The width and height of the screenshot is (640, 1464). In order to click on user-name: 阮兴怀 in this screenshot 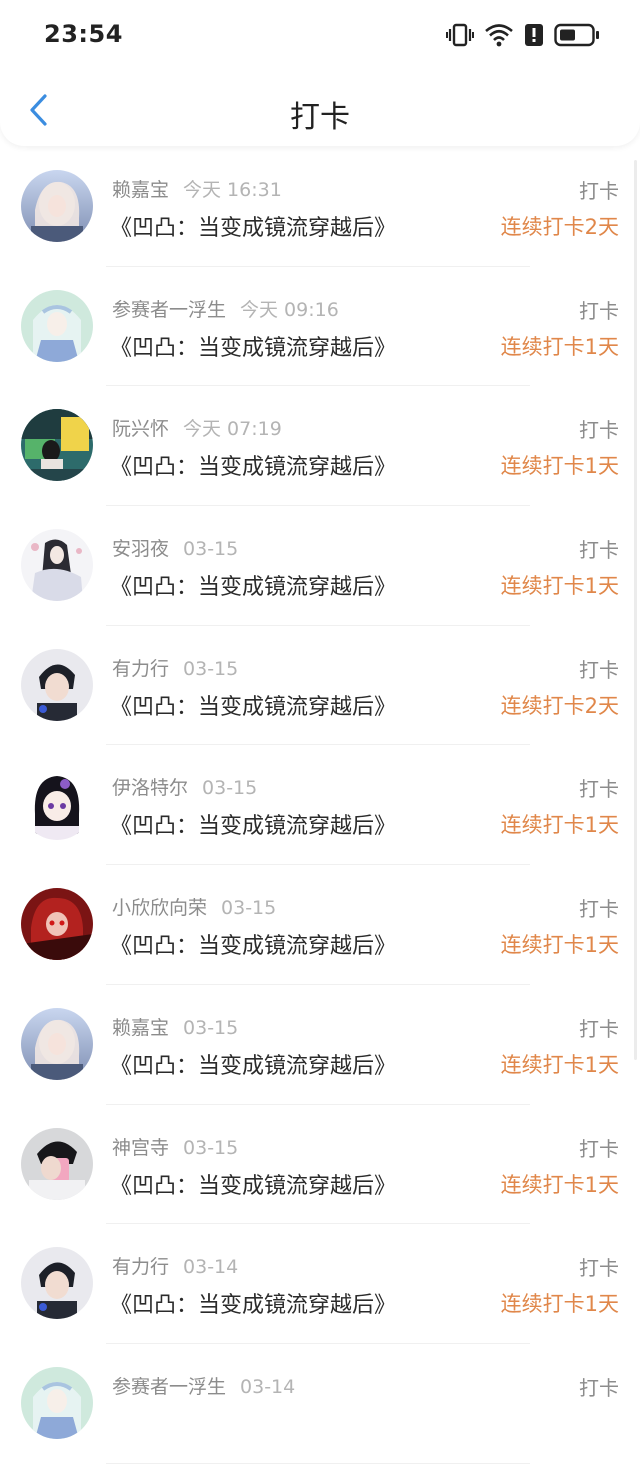, I will do `click(140, 429)`.